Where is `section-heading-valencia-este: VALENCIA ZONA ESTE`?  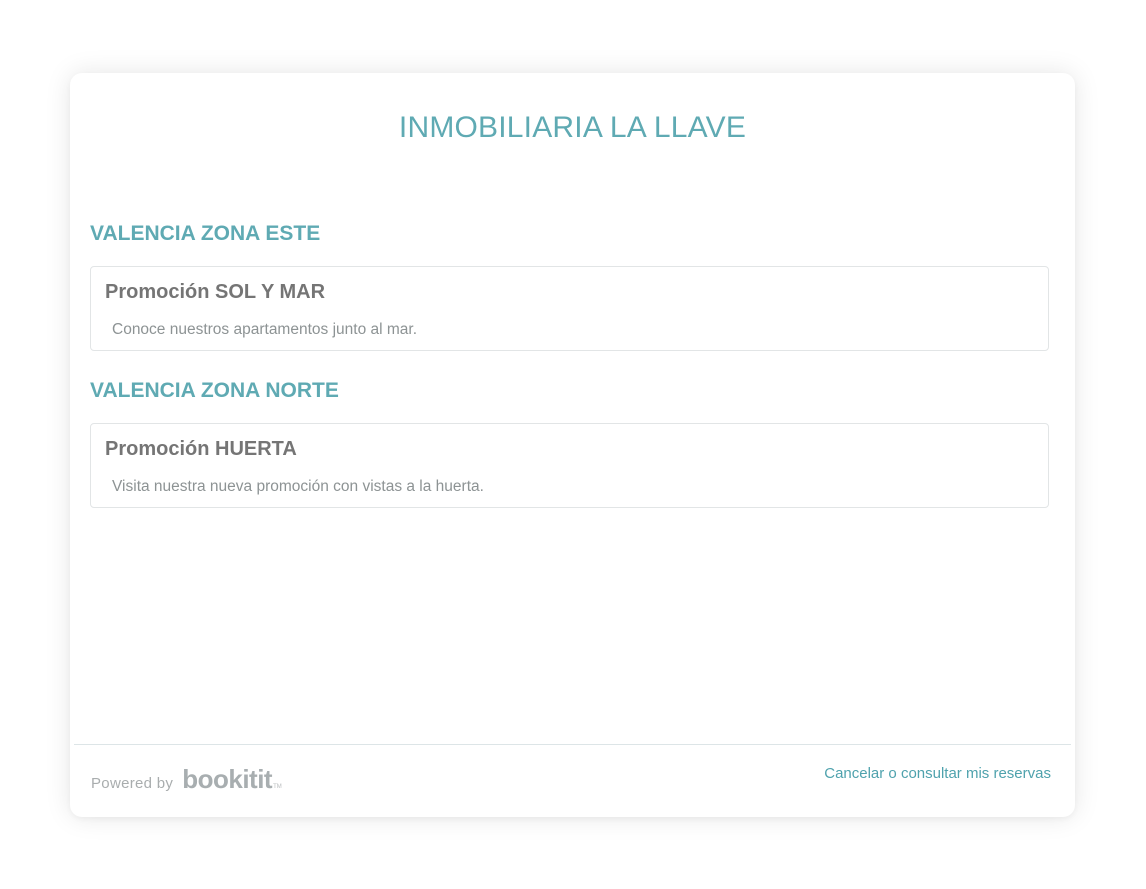 section-heading-valencia-este: VALENCIA ZONA ESTE is located at coordinates (205, 233).